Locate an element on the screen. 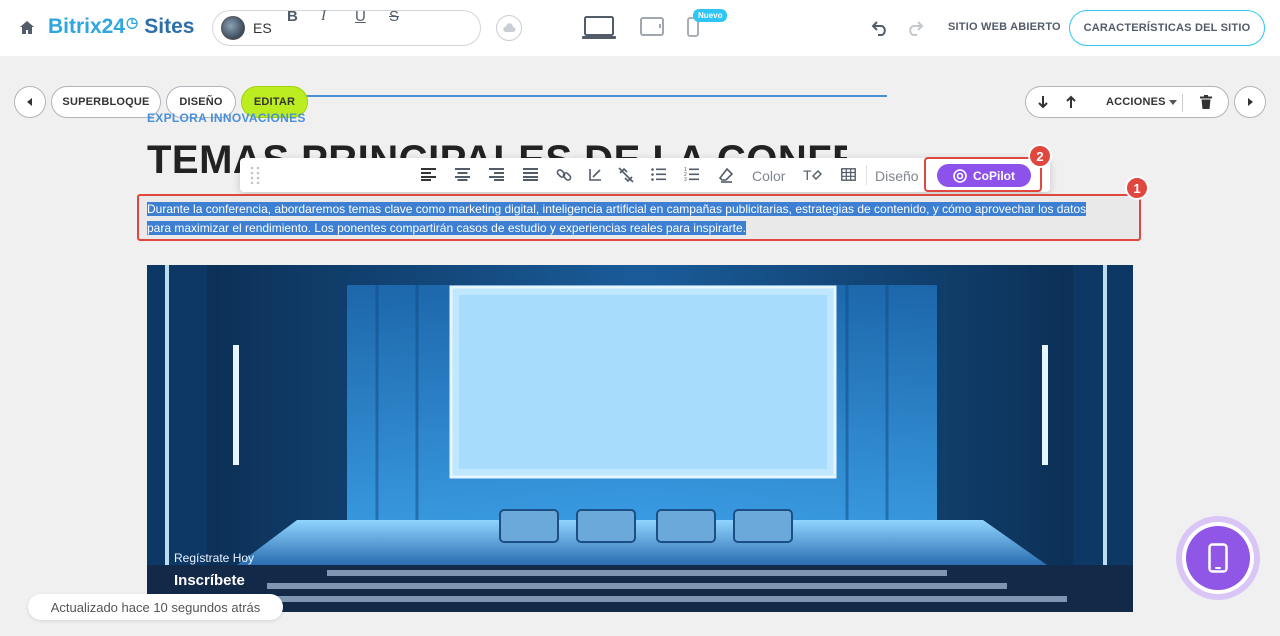 The width and height of the screenshot is (1280, 636). italic-icon: I is located at coordinates (323, 16).